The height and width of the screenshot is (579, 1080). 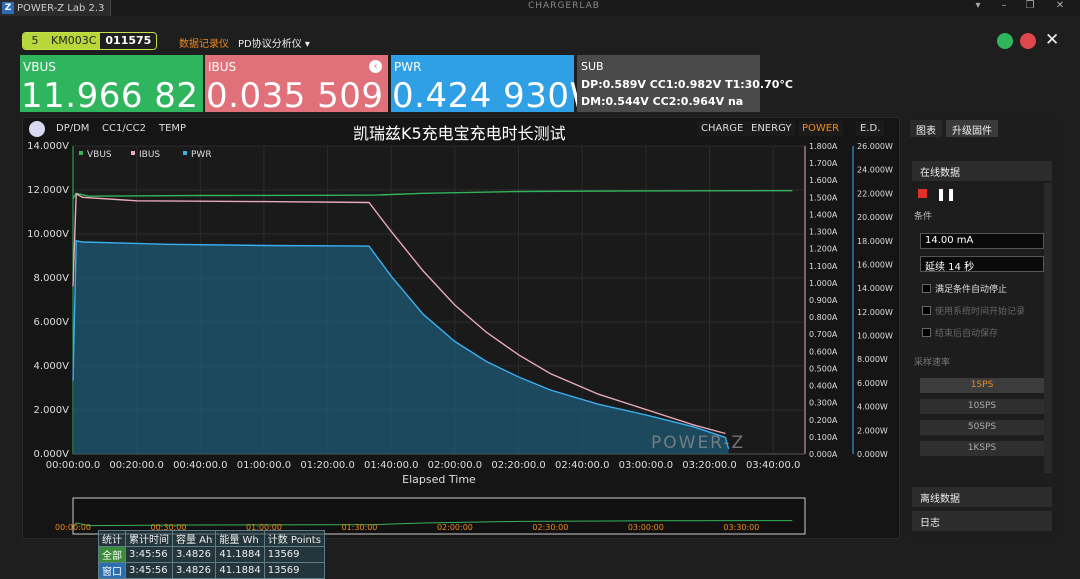 I want to click on side-scrollbar, so click(x=1048, y=328).